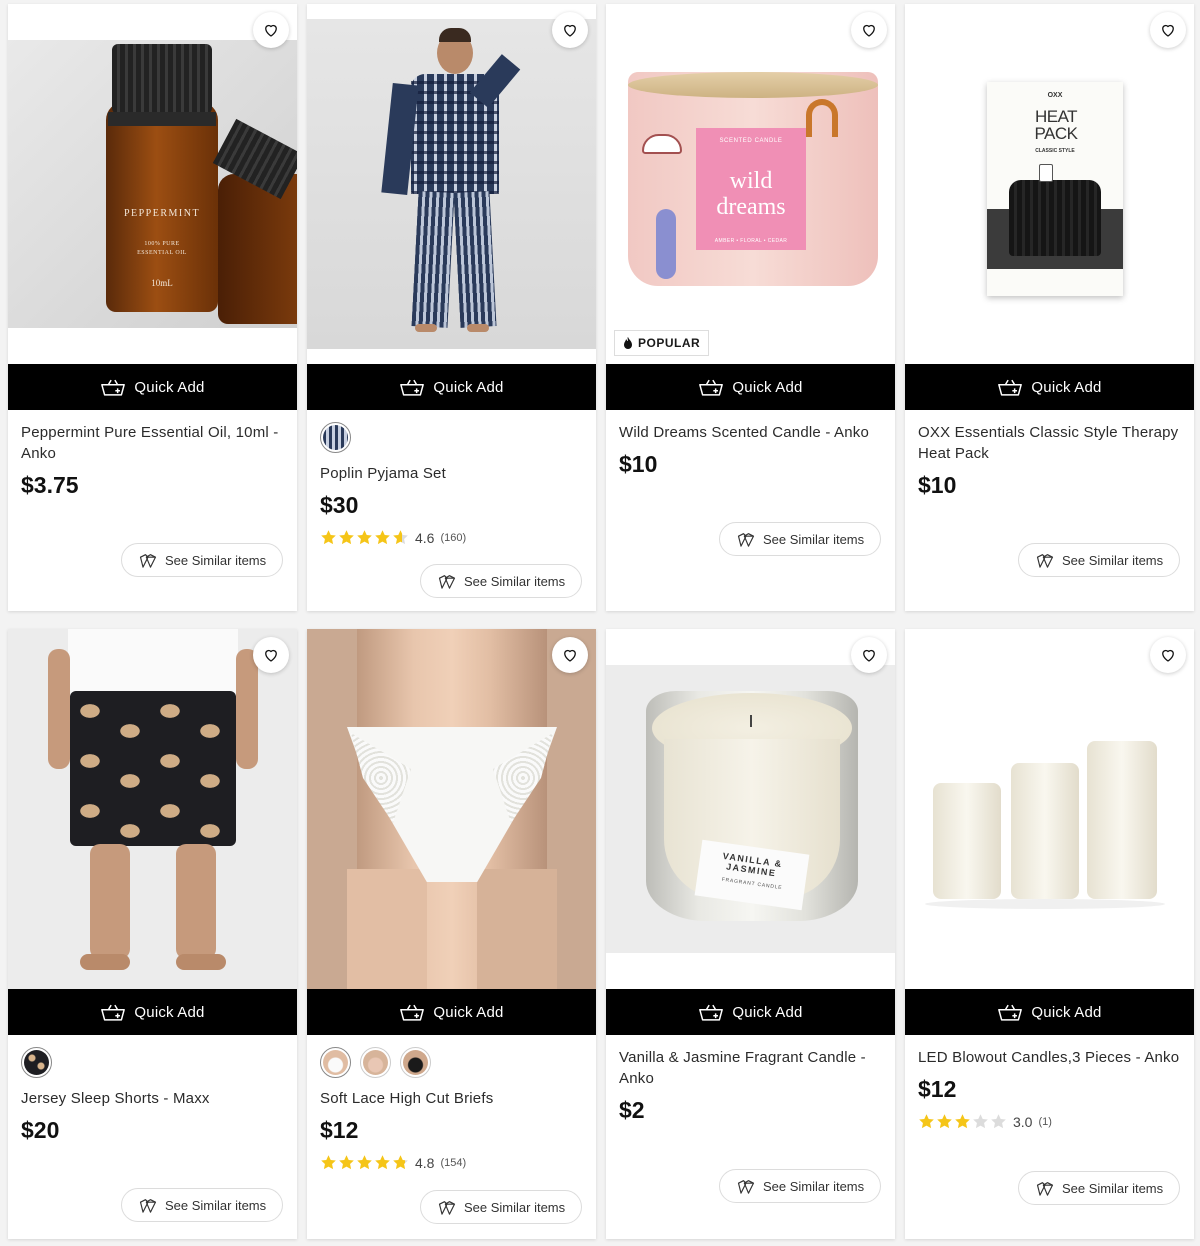 The image size is (1200, 1246). Describe the element at coordinates (751, 1068) in the screenshot. I see `product-title: Vanilla & Jasmine Fragrant Candle - Anko` at that location.